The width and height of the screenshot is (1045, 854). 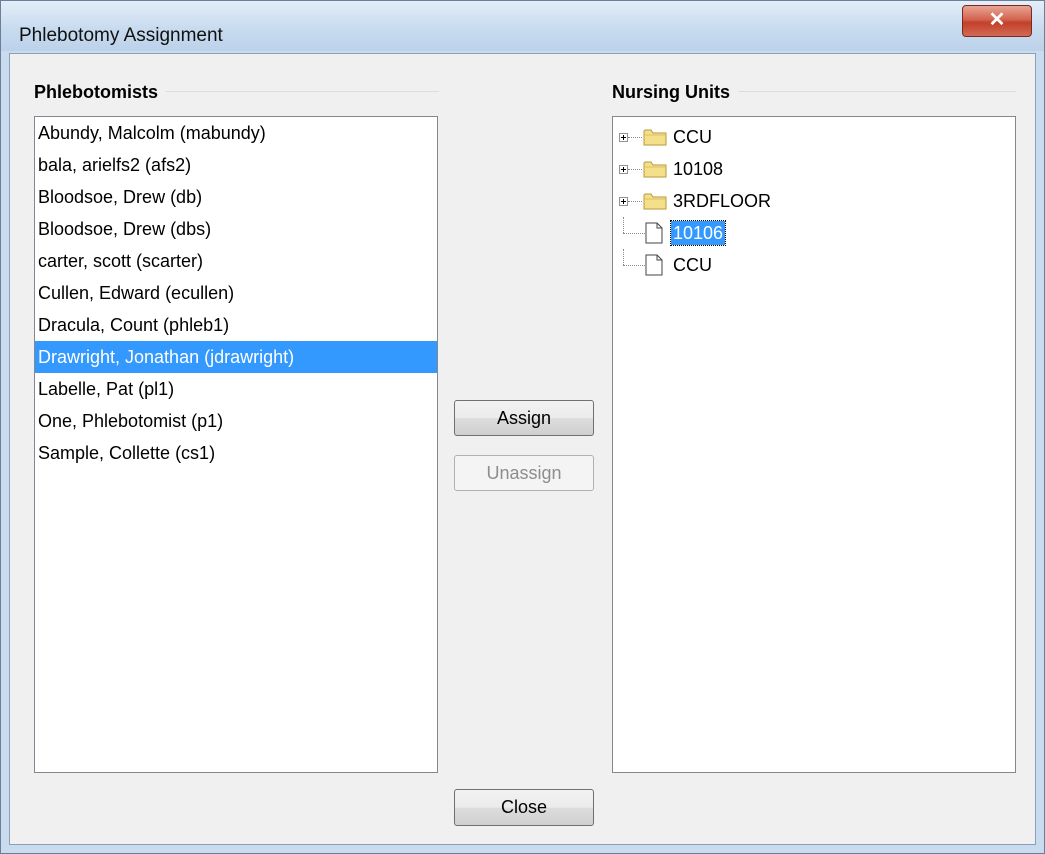 I want to click on tree-node: 10108, so click(x=814, y=169).